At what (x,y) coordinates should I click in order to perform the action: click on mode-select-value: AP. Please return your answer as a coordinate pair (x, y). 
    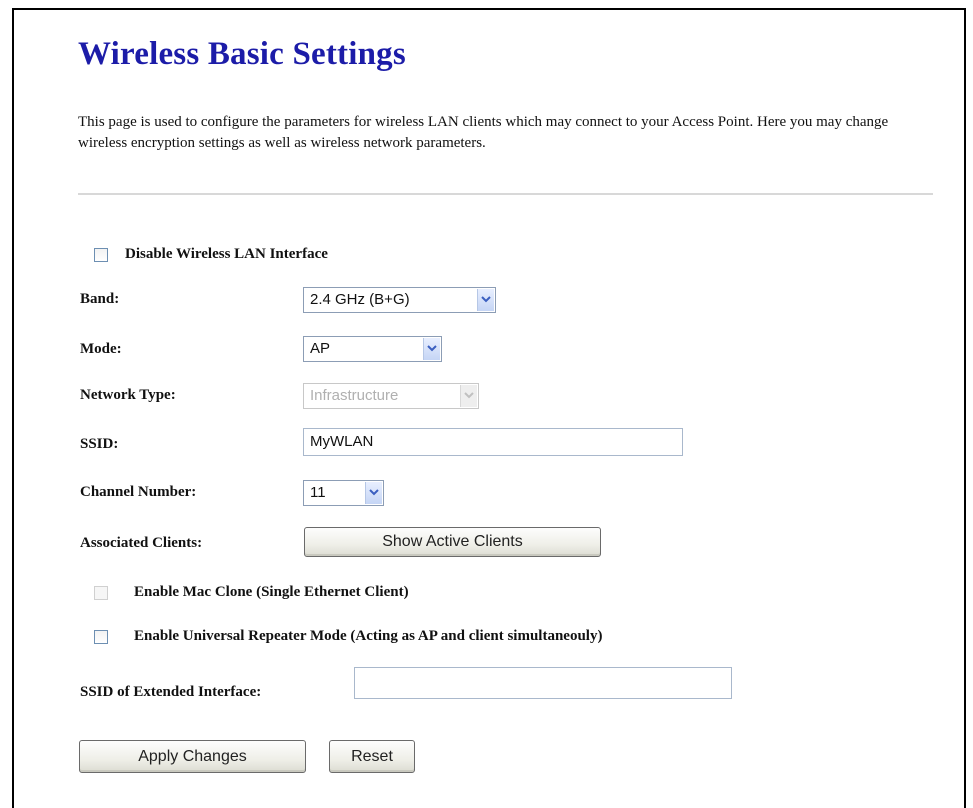
    Looking at the image, I should click on (320, 348).